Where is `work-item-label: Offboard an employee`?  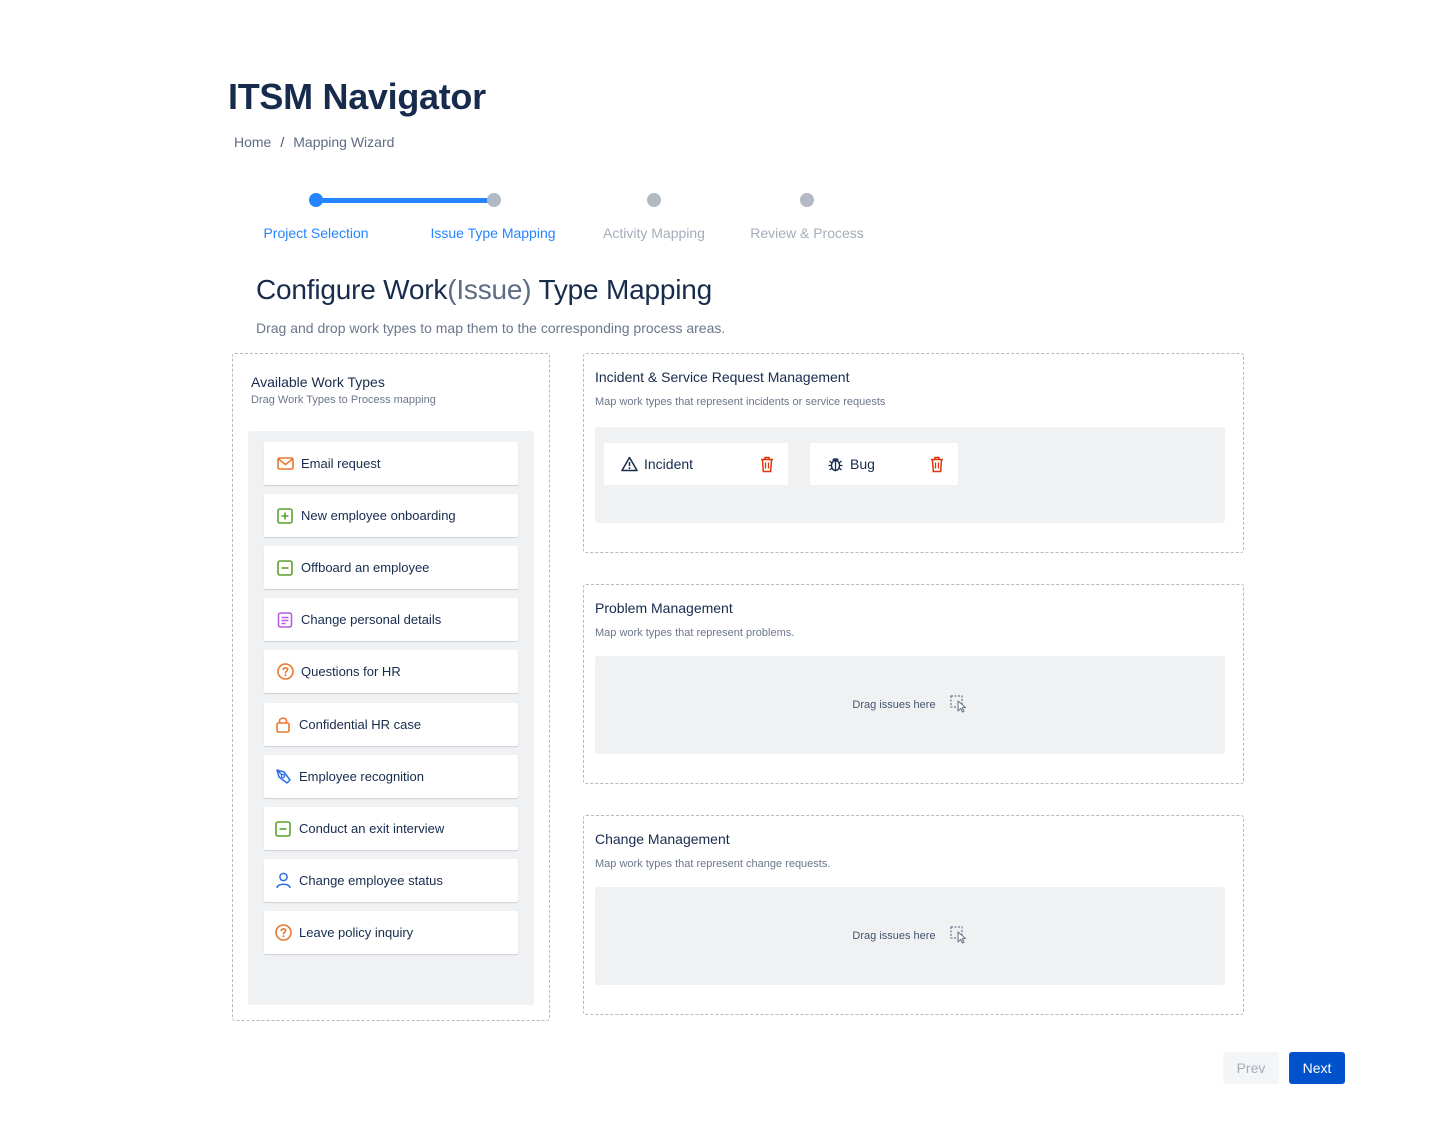 work-item-label: Offboard an employee is located at coordinates (365, 567).